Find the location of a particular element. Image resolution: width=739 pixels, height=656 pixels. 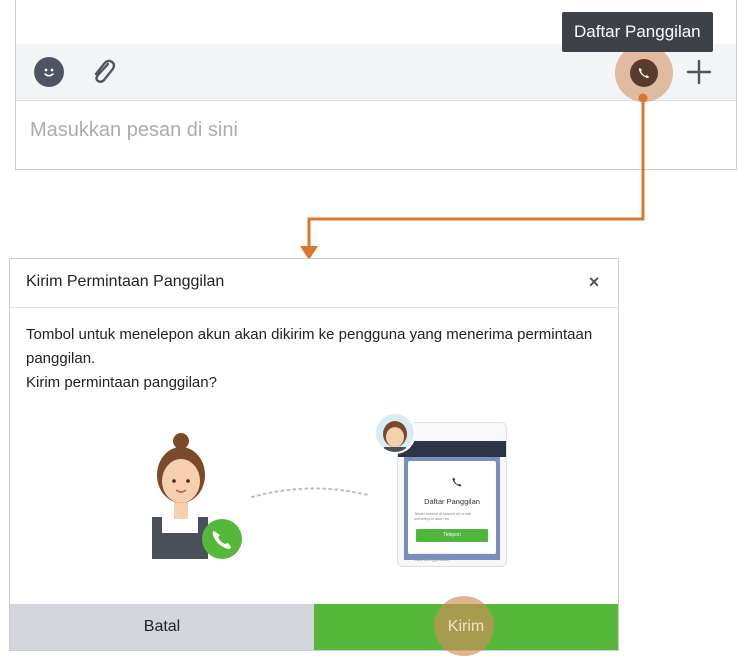

phone-header-bar is located at coordinates (452, 449).